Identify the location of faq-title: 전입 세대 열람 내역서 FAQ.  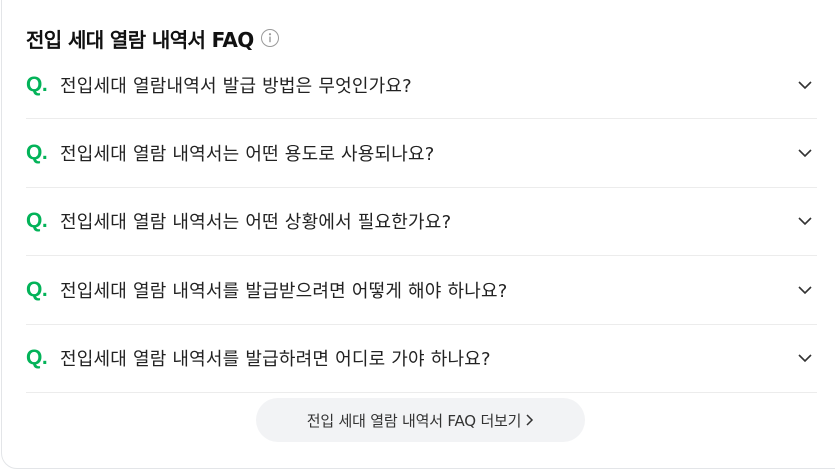
(140, 39).